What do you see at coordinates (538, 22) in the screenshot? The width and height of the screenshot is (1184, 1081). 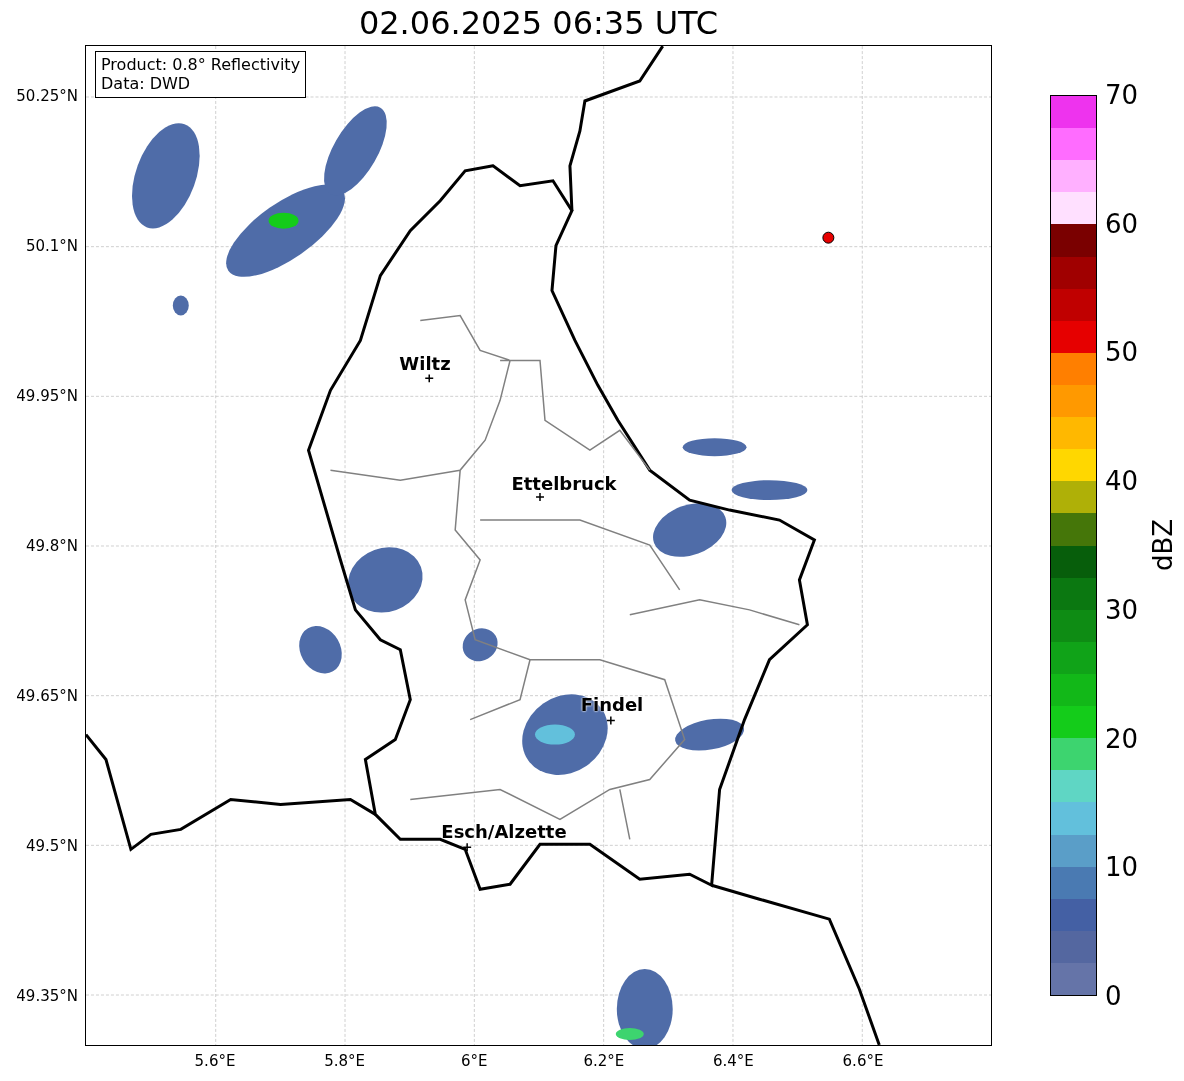 I see `chart-title: 02.06.2025 06:35 UTC` at bounding box center [538, 22].